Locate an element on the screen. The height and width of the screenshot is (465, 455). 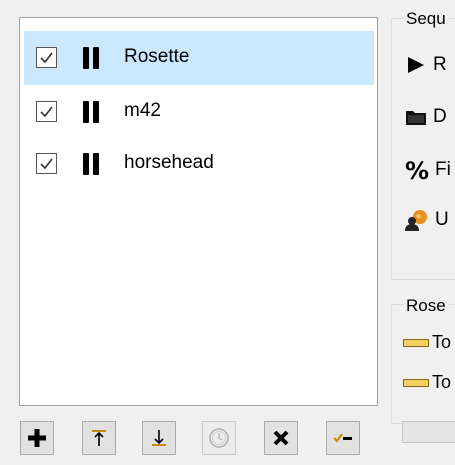
folder-item: D is located at coordinates (426, 117).